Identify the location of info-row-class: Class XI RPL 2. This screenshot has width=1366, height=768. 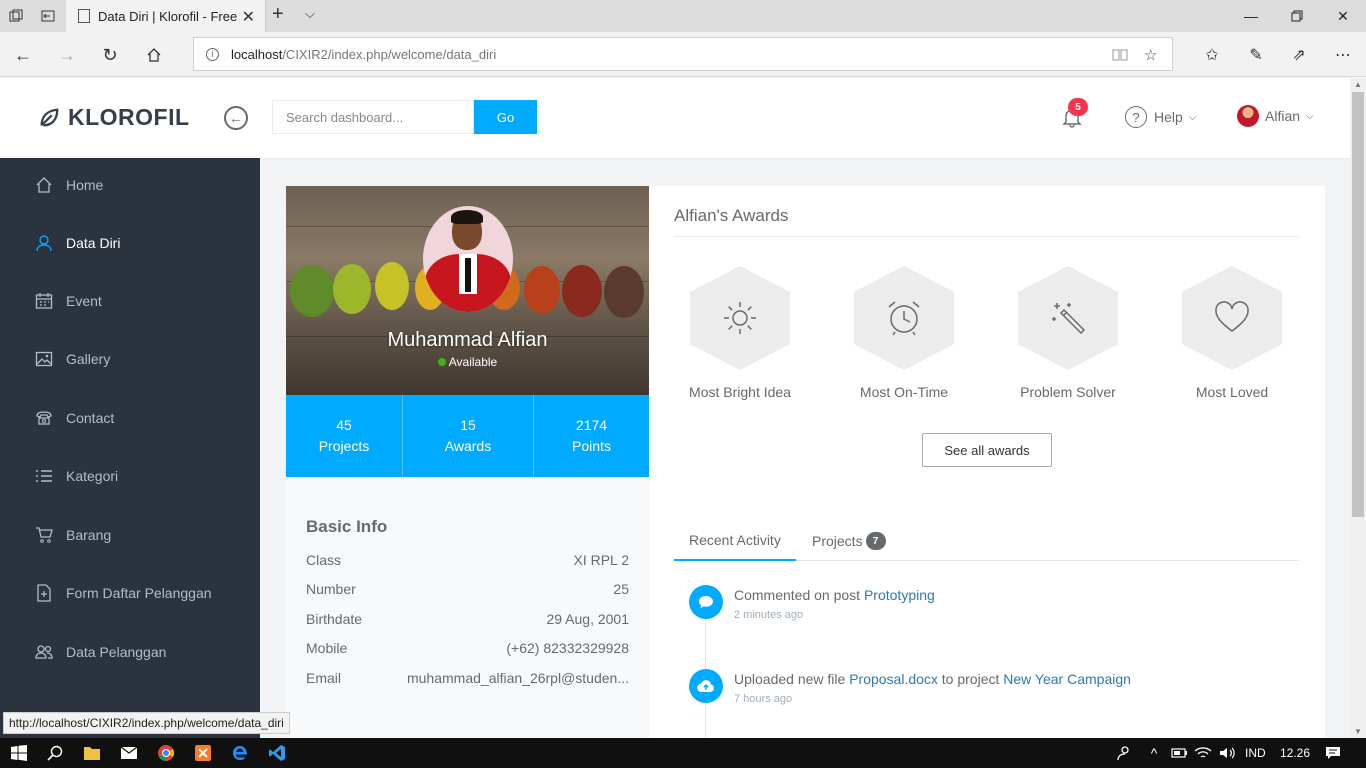
(467, 560).